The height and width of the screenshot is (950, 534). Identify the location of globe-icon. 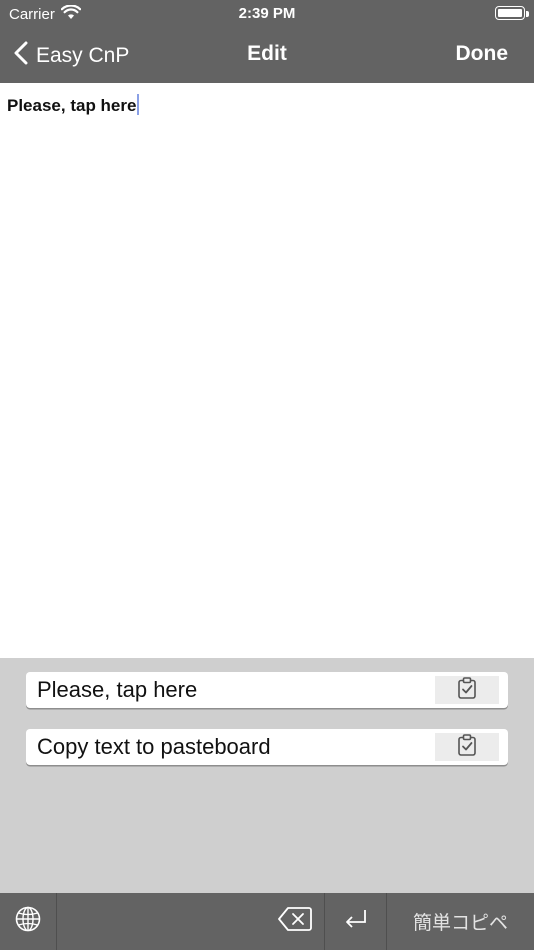
(28, 921).